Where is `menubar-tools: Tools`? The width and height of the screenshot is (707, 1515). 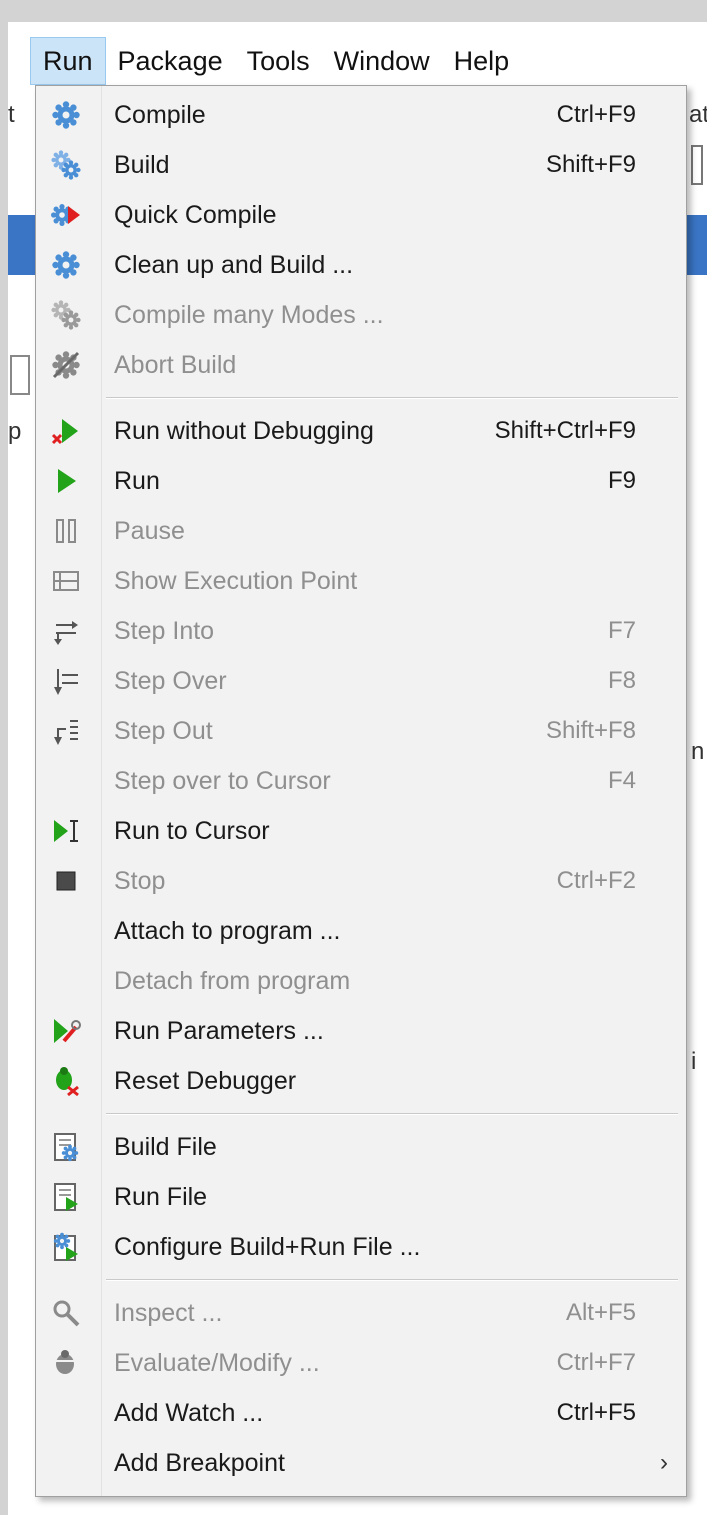 menubar-tools: Tools is located at coordinates (278, 61).